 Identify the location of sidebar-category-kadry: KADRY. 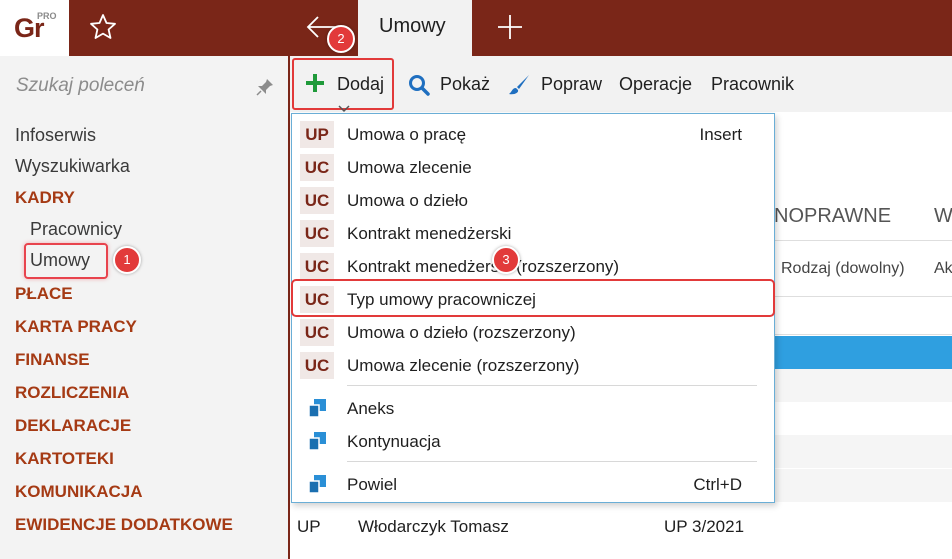
(45, 198).